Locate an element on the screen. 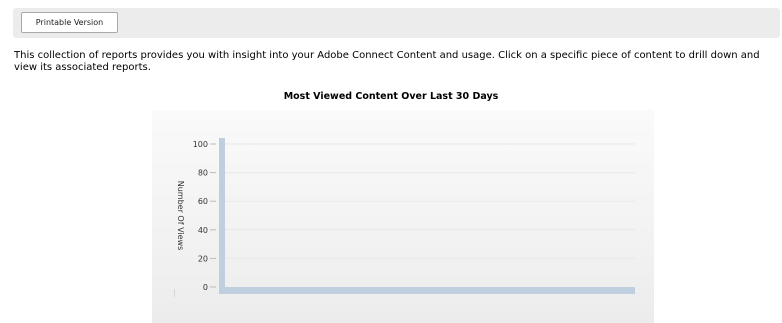  axis-origin-mark: | is located at coordinates (174, 292).